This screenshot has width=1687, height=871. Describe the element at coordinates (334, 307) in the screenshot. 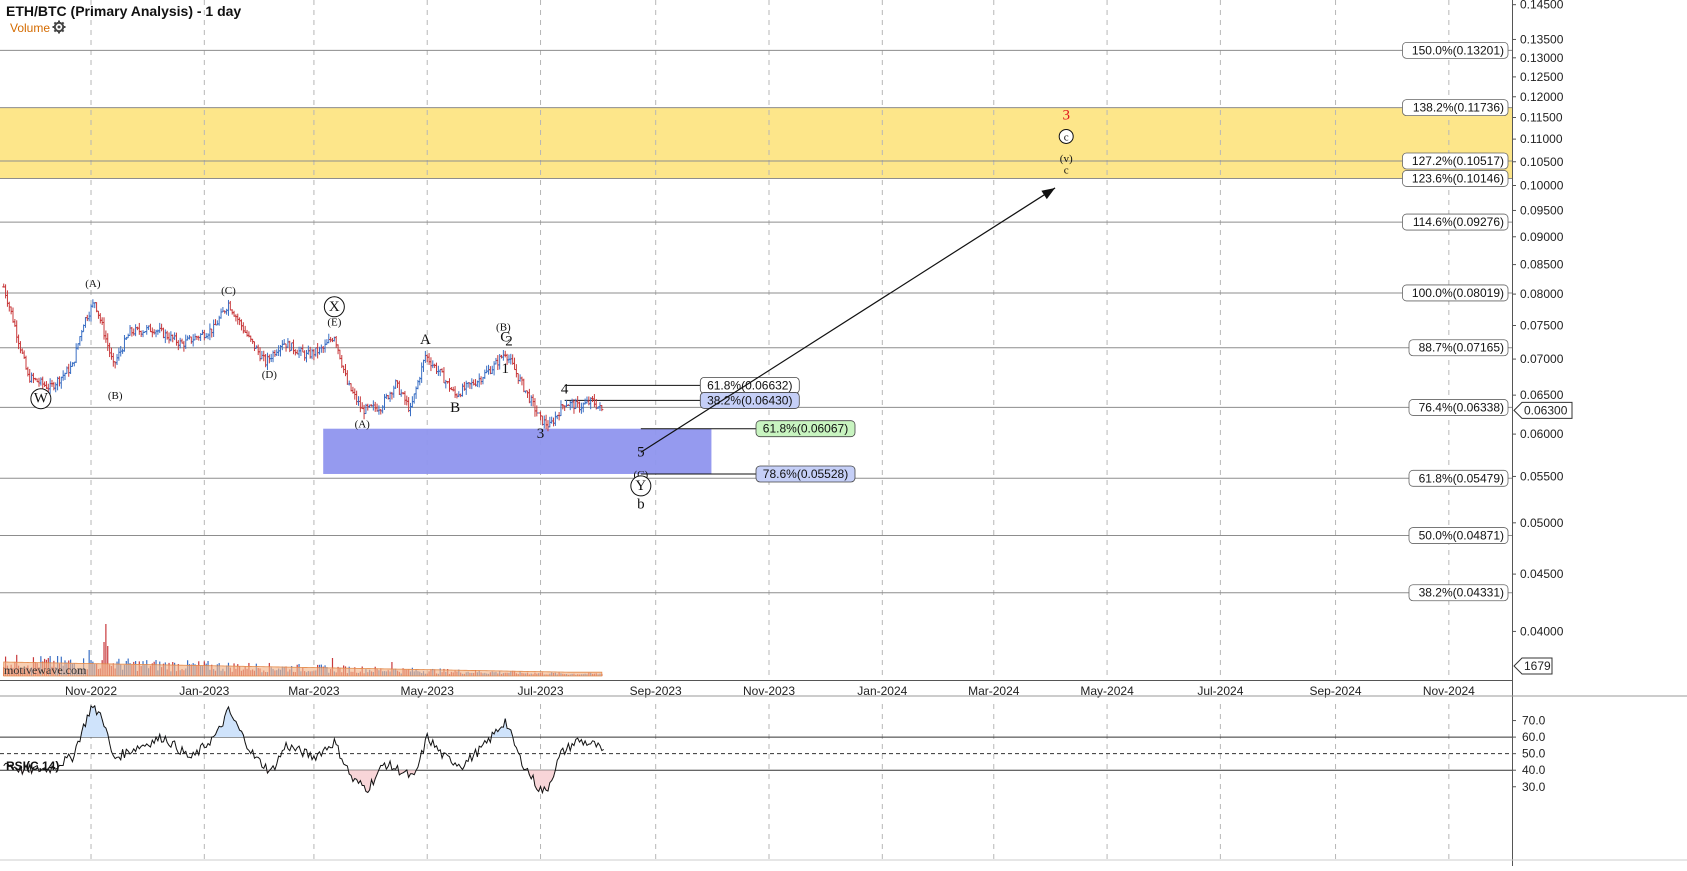

I see `wave-label: X` at that location.